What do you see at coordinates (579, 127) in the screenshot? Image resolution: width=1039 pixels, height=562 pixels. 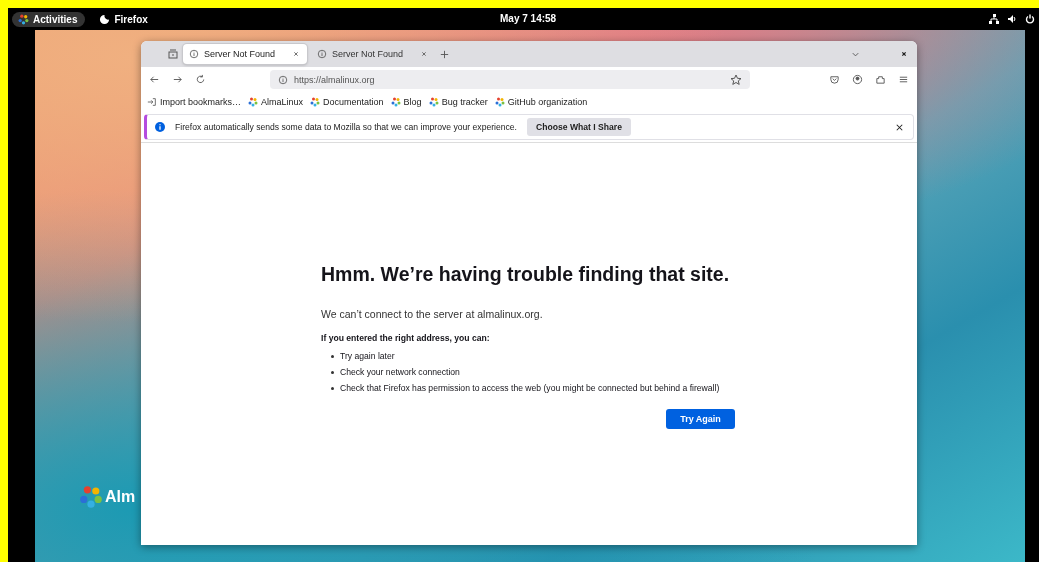 I see `choose-what-i-share-button: Choose What I Share` at bounding box center [579, 127].